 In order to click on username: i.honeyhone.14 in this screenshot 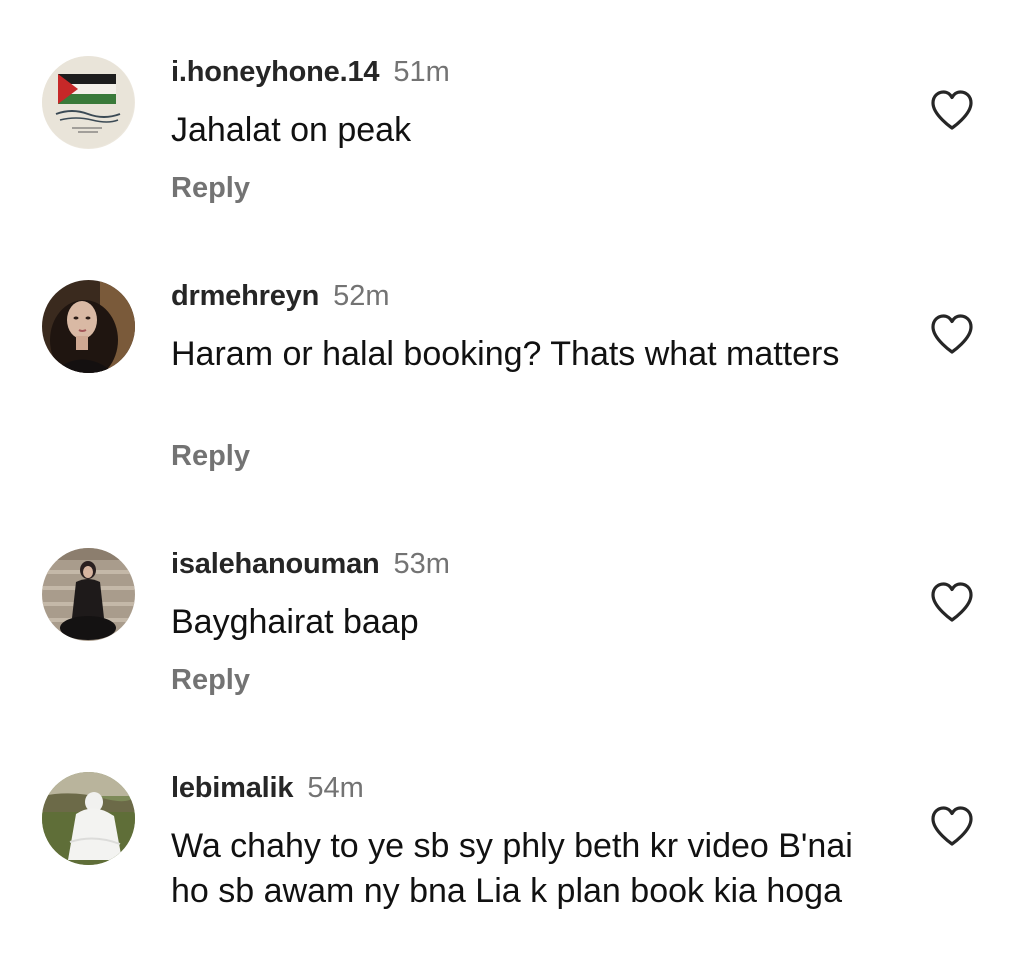, I will do `click(275, 72)`.